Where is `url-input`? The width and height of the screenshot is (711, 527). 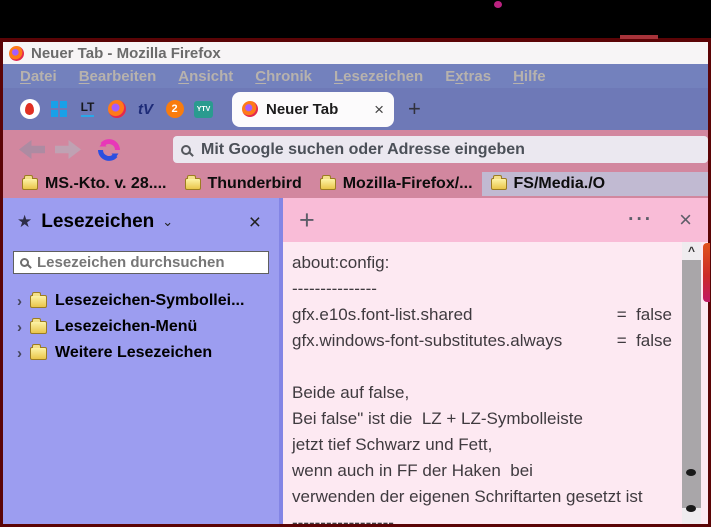 url-input is located at coordinates (449, 149).